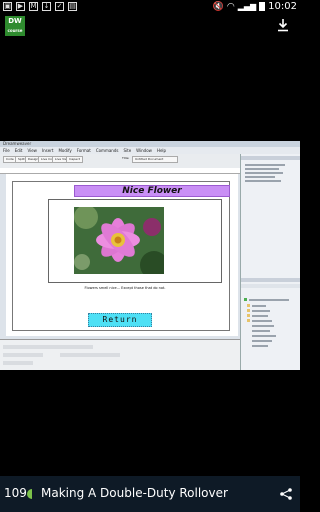  Describe the element at coordinates (47, 150) in the screenshot. I see `dw-menu-item: Insert` at that location.